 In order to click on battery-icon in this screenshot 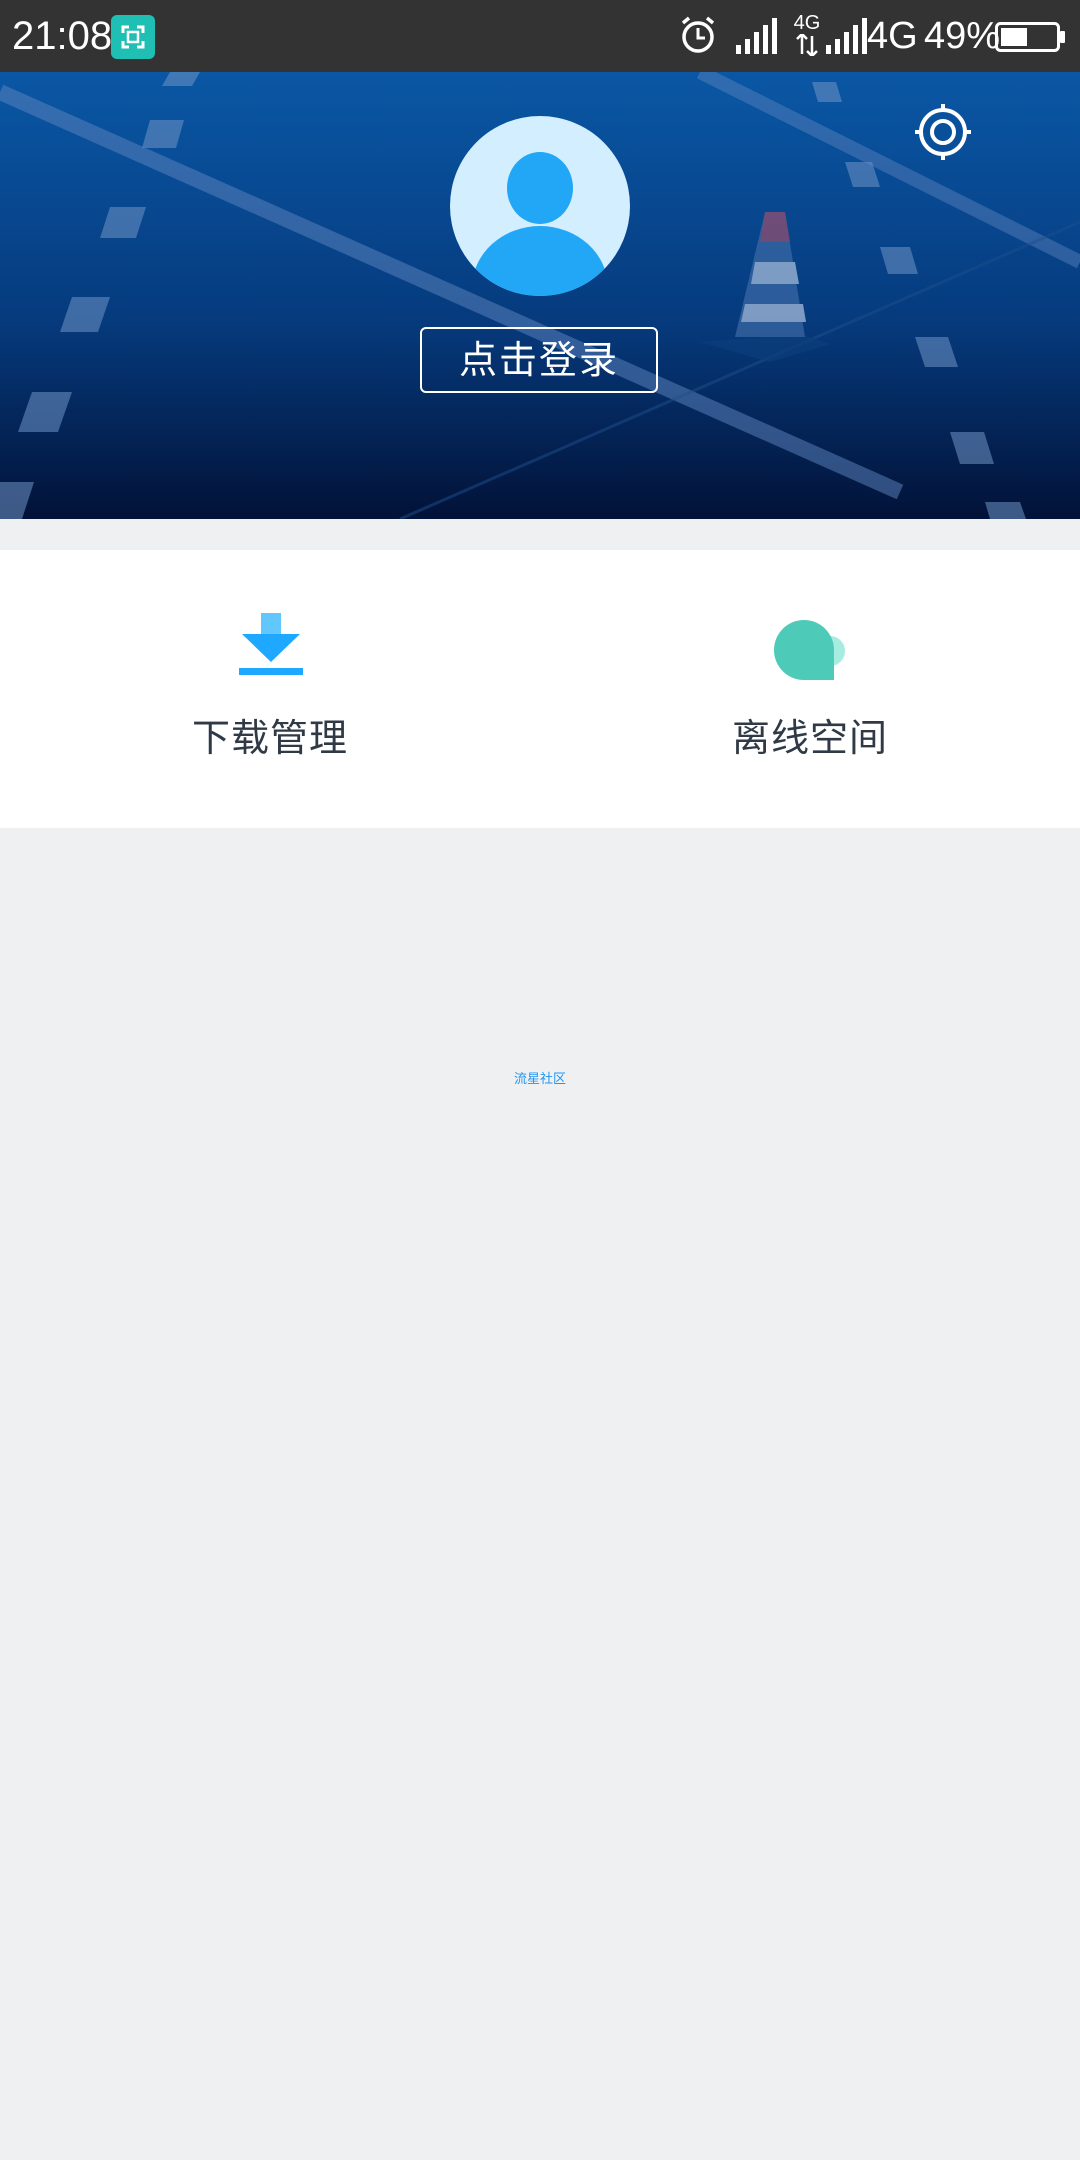, I will do `click(1030, 37)`.